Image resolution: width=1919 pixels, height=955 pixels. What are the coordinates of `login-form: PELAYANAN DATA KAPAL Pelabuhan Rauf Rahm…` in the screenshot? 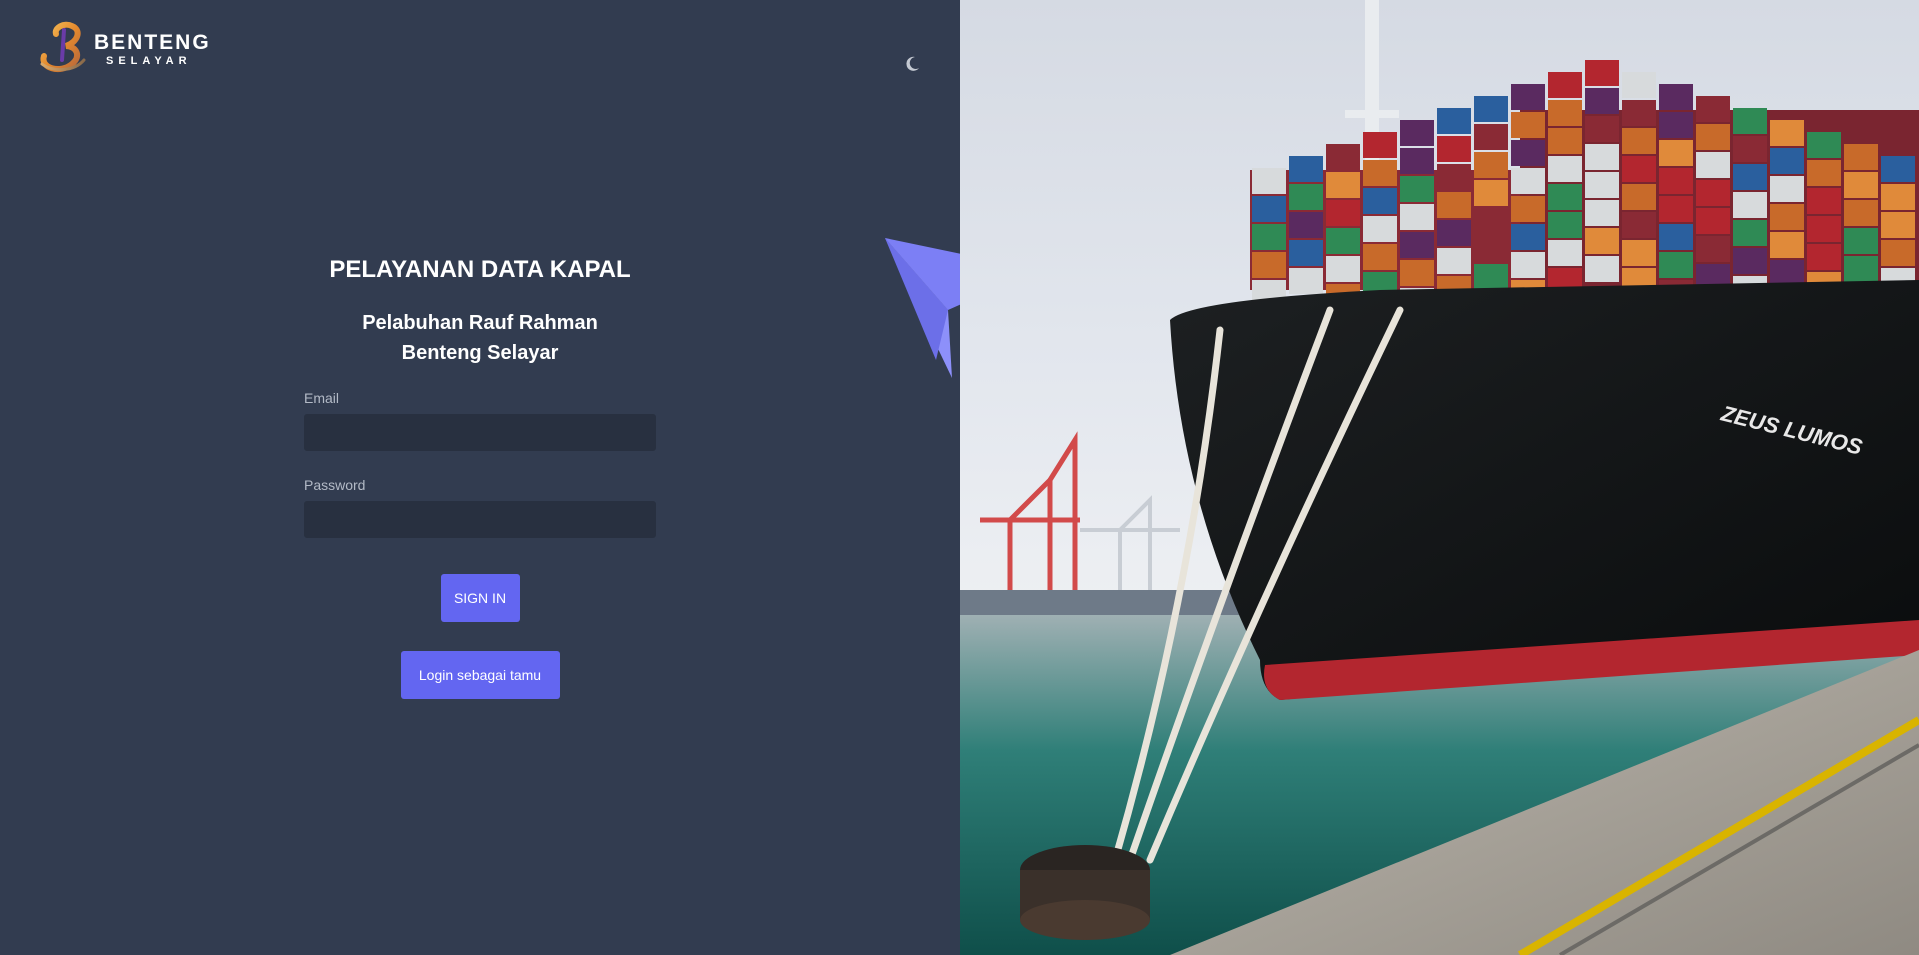 It's located at (480, 474).